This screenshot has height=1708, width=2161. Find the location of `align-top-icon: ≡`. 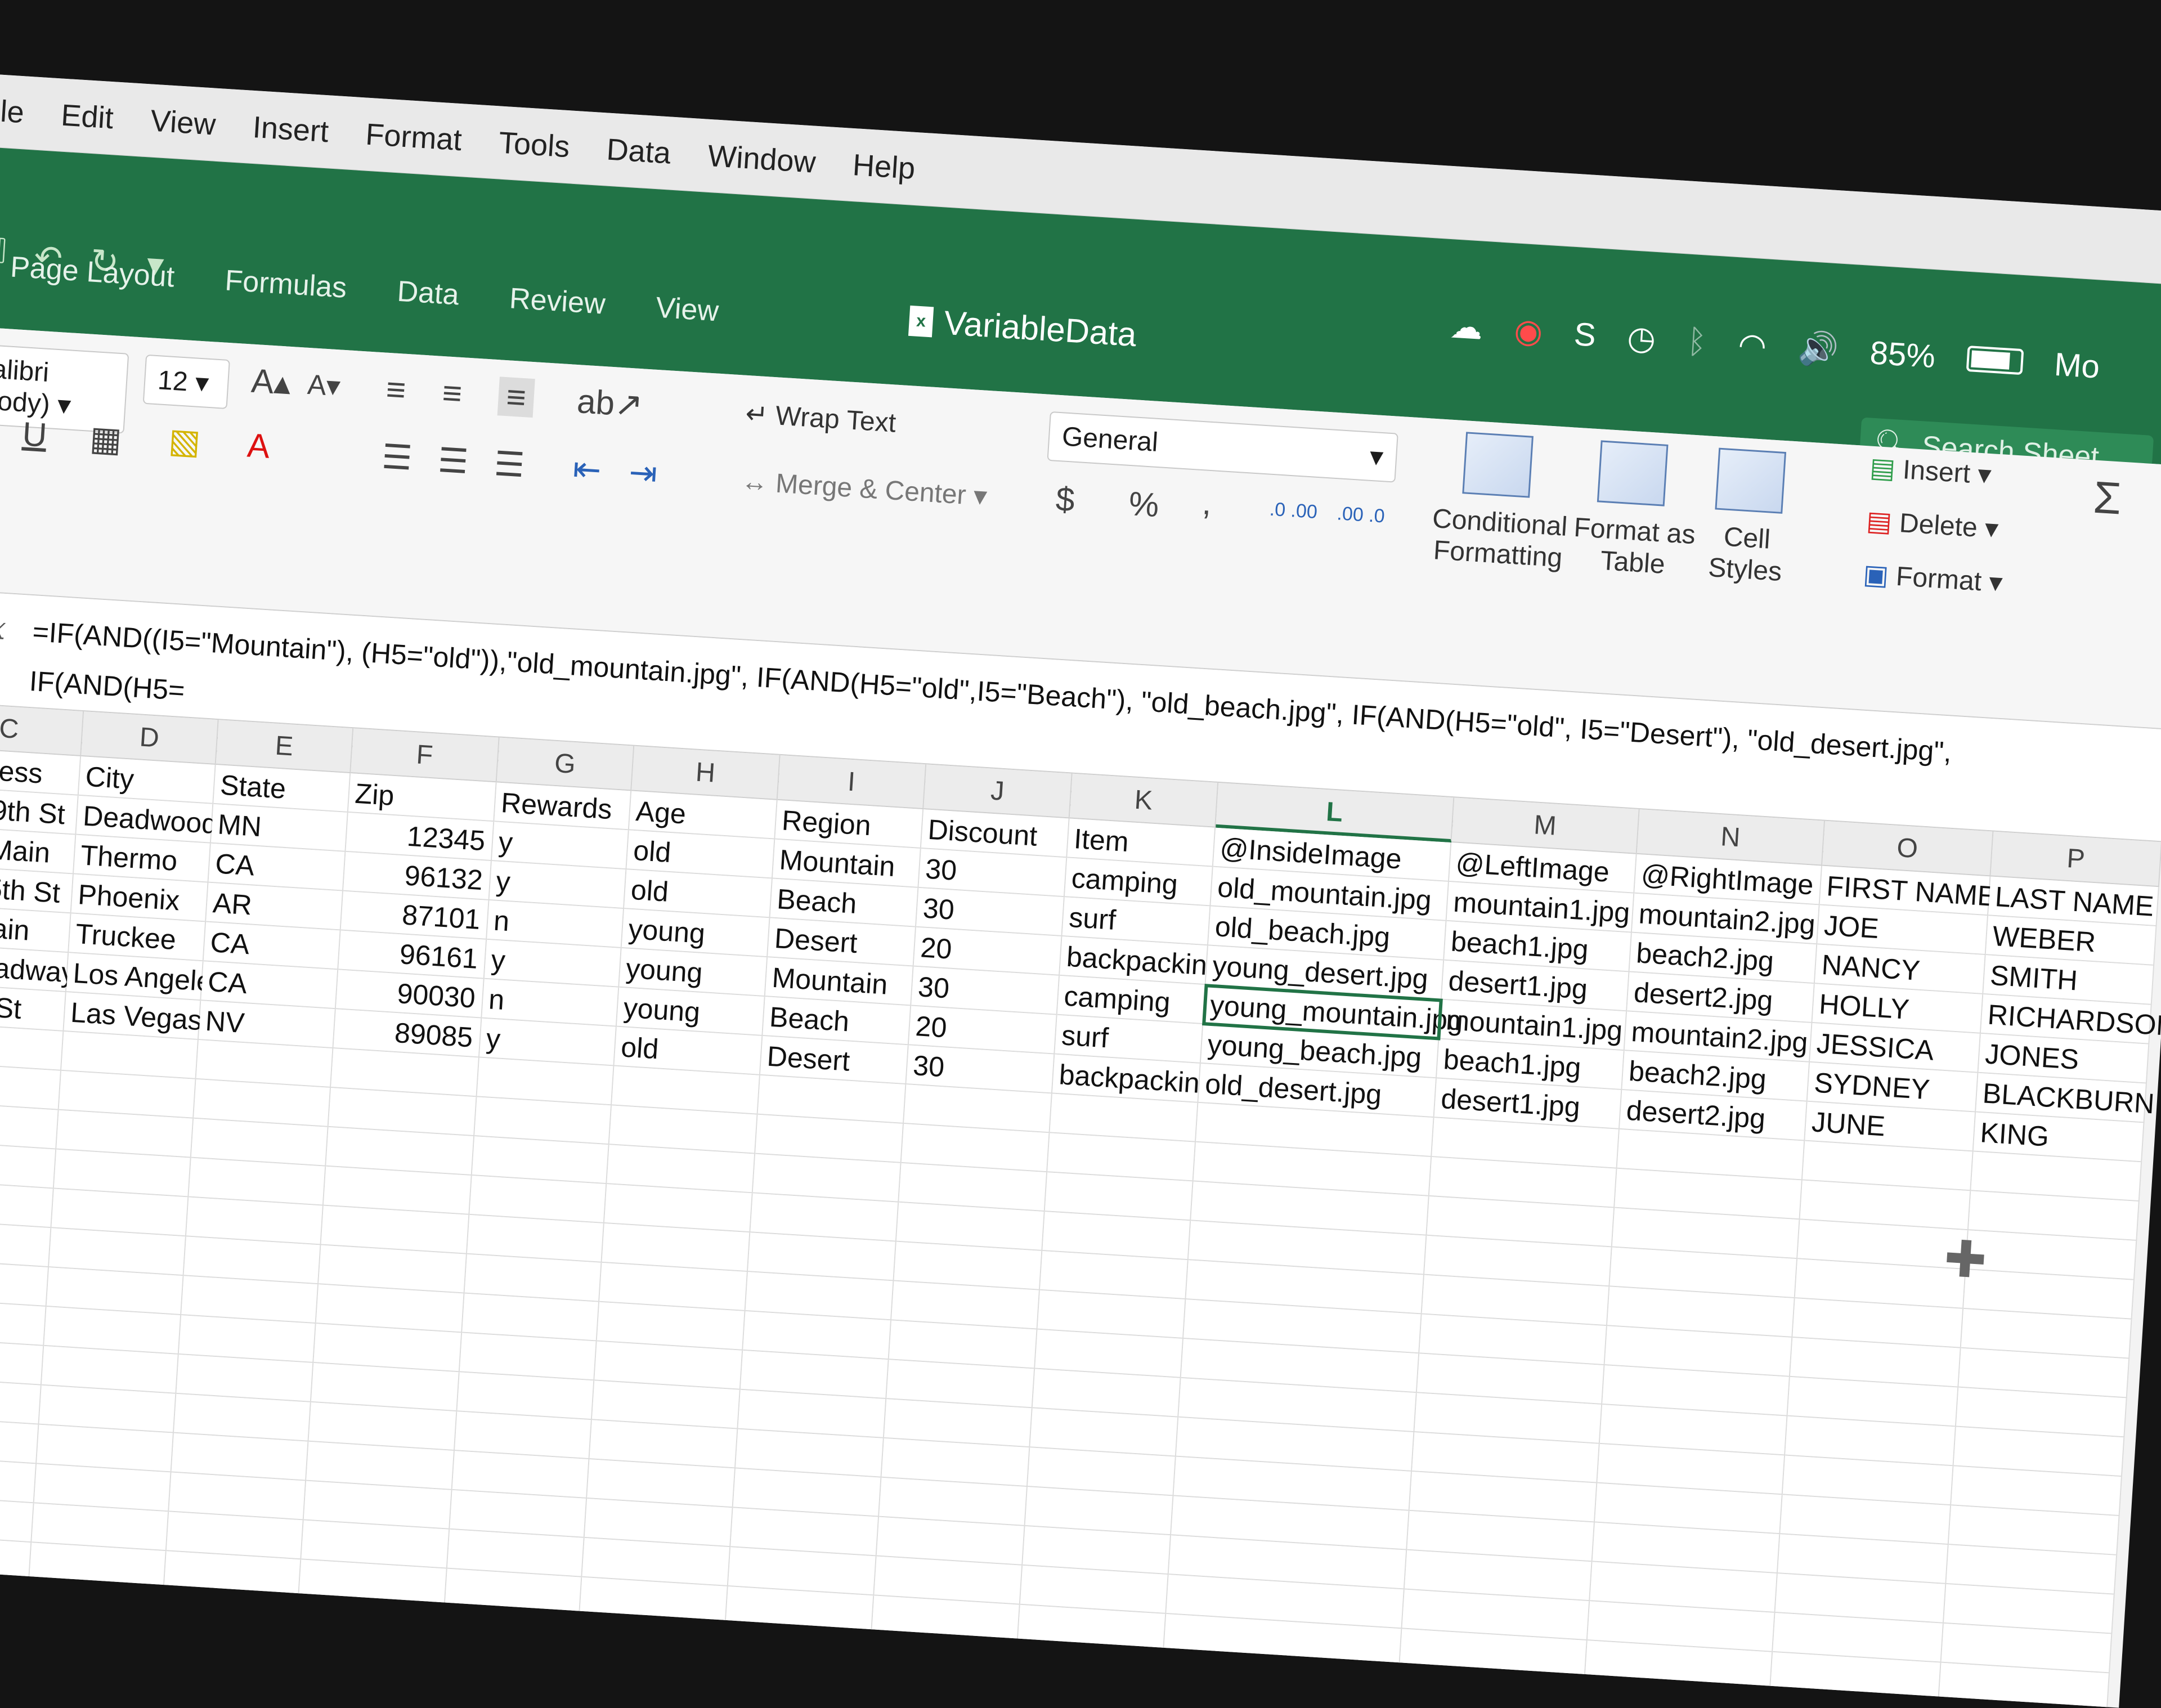

align-top-icon: ≡ is located at coordinates (396, 390).